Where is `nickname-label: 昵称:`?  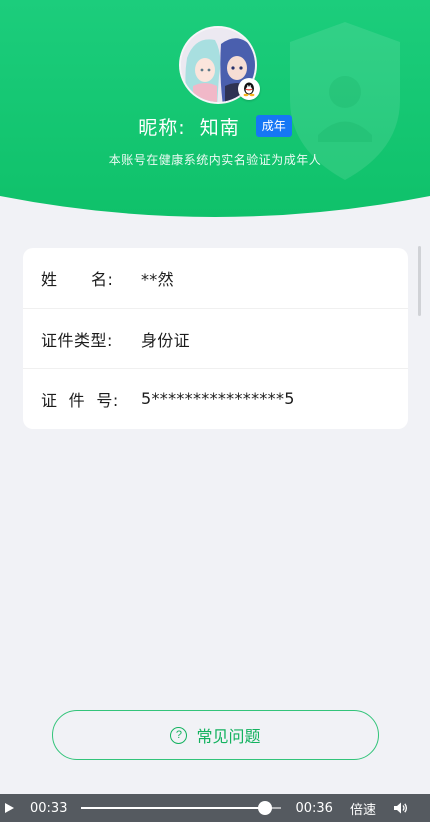 nickname-label: 昵称: is located at coordinates (162, 127).